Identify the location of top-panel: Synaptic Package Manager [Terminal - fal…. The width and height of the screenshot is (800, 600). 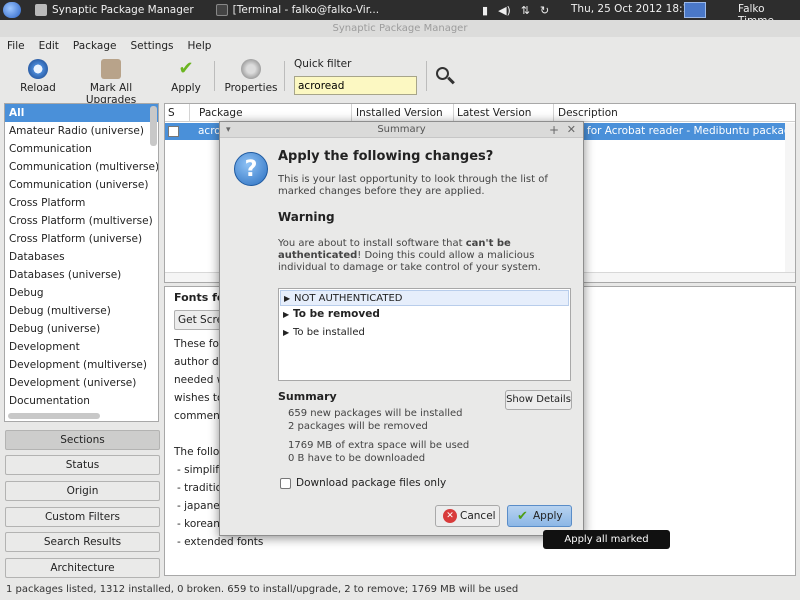
(400, 13).